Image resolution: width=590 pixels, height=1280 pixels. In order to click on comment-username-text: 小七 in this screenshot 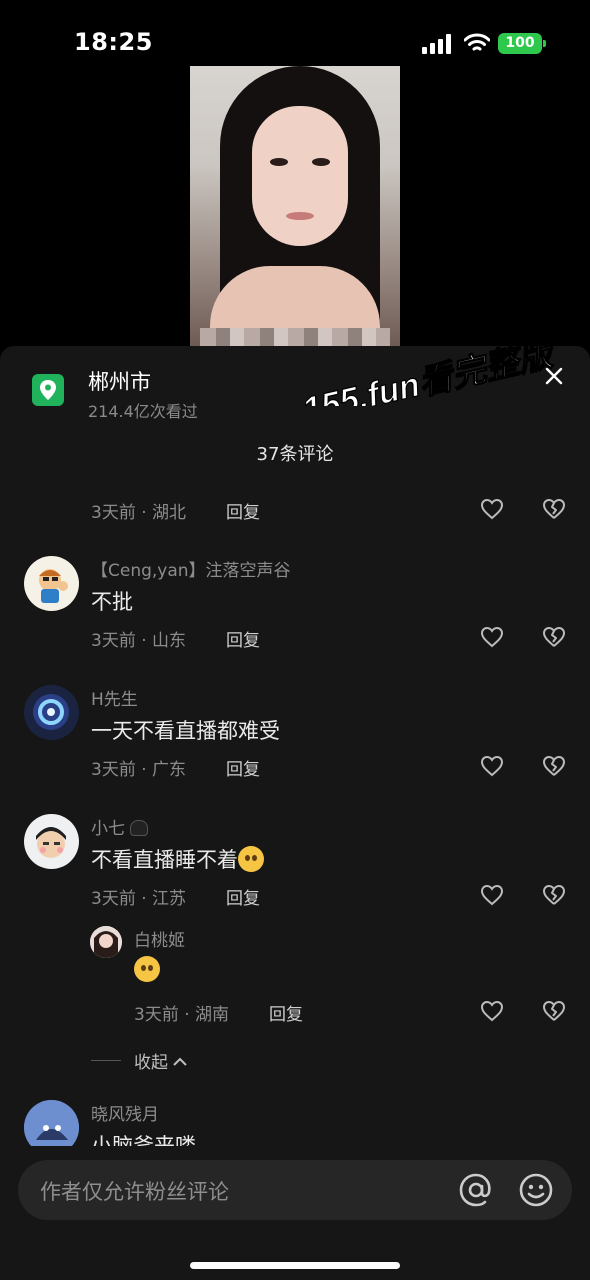, I will do `click(108, 829)`.